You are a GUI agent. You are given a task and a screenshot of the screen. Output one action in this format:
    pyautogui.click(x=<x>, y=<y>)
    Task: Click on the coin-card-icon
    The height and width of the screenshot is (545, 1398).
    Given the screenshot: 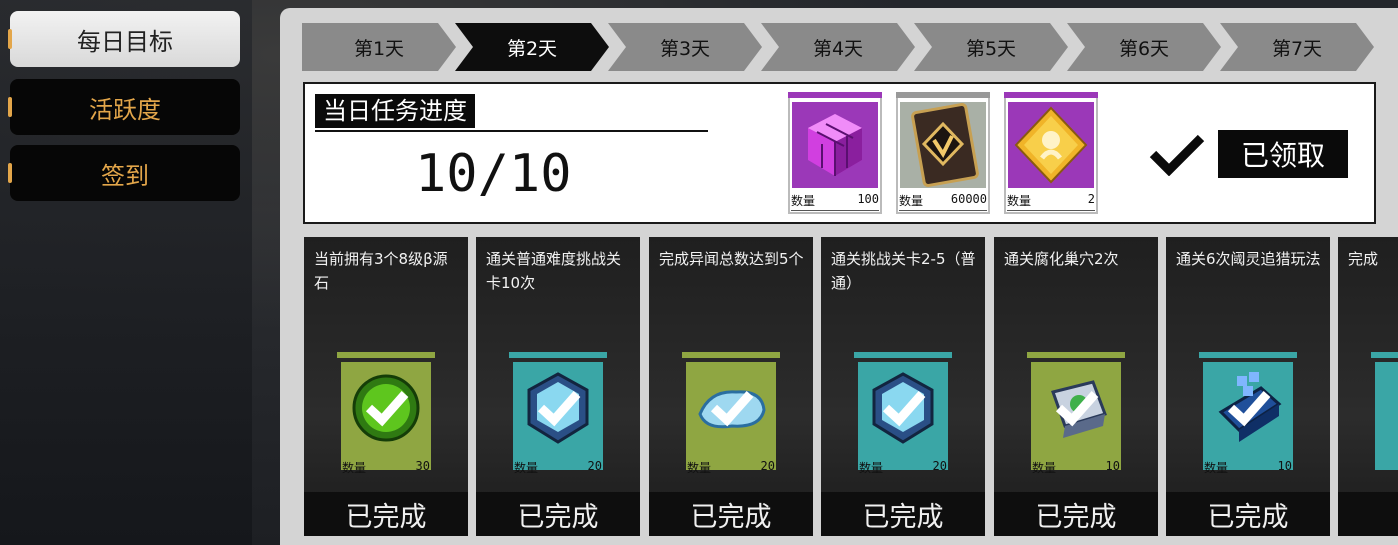 What is the action you would take?
    pyautogui.click(x=943, y=145)
    